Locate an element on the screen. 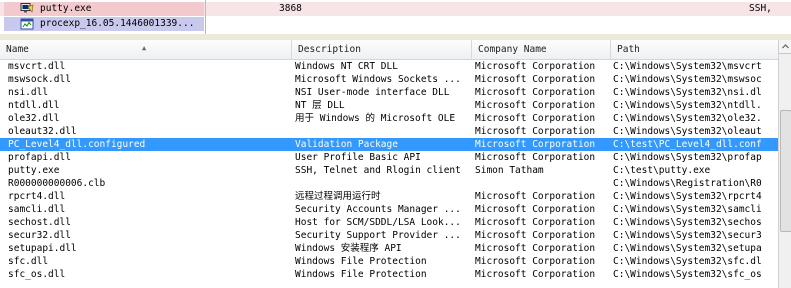  vertical-scrollbar is located at coordinates (784, 164).